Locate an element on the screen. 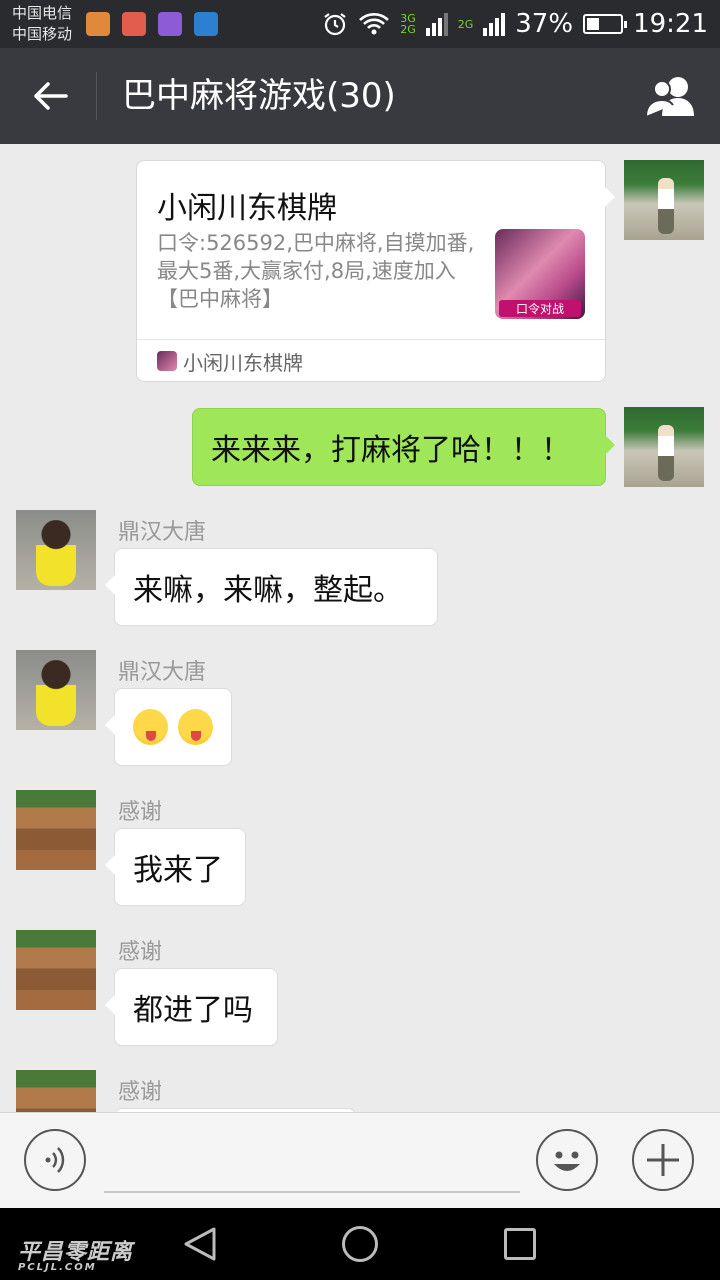 The image size is (720, 1280). watermark: 平昌零距离 PCLJL.COM is located at coordinates (75, 1253).